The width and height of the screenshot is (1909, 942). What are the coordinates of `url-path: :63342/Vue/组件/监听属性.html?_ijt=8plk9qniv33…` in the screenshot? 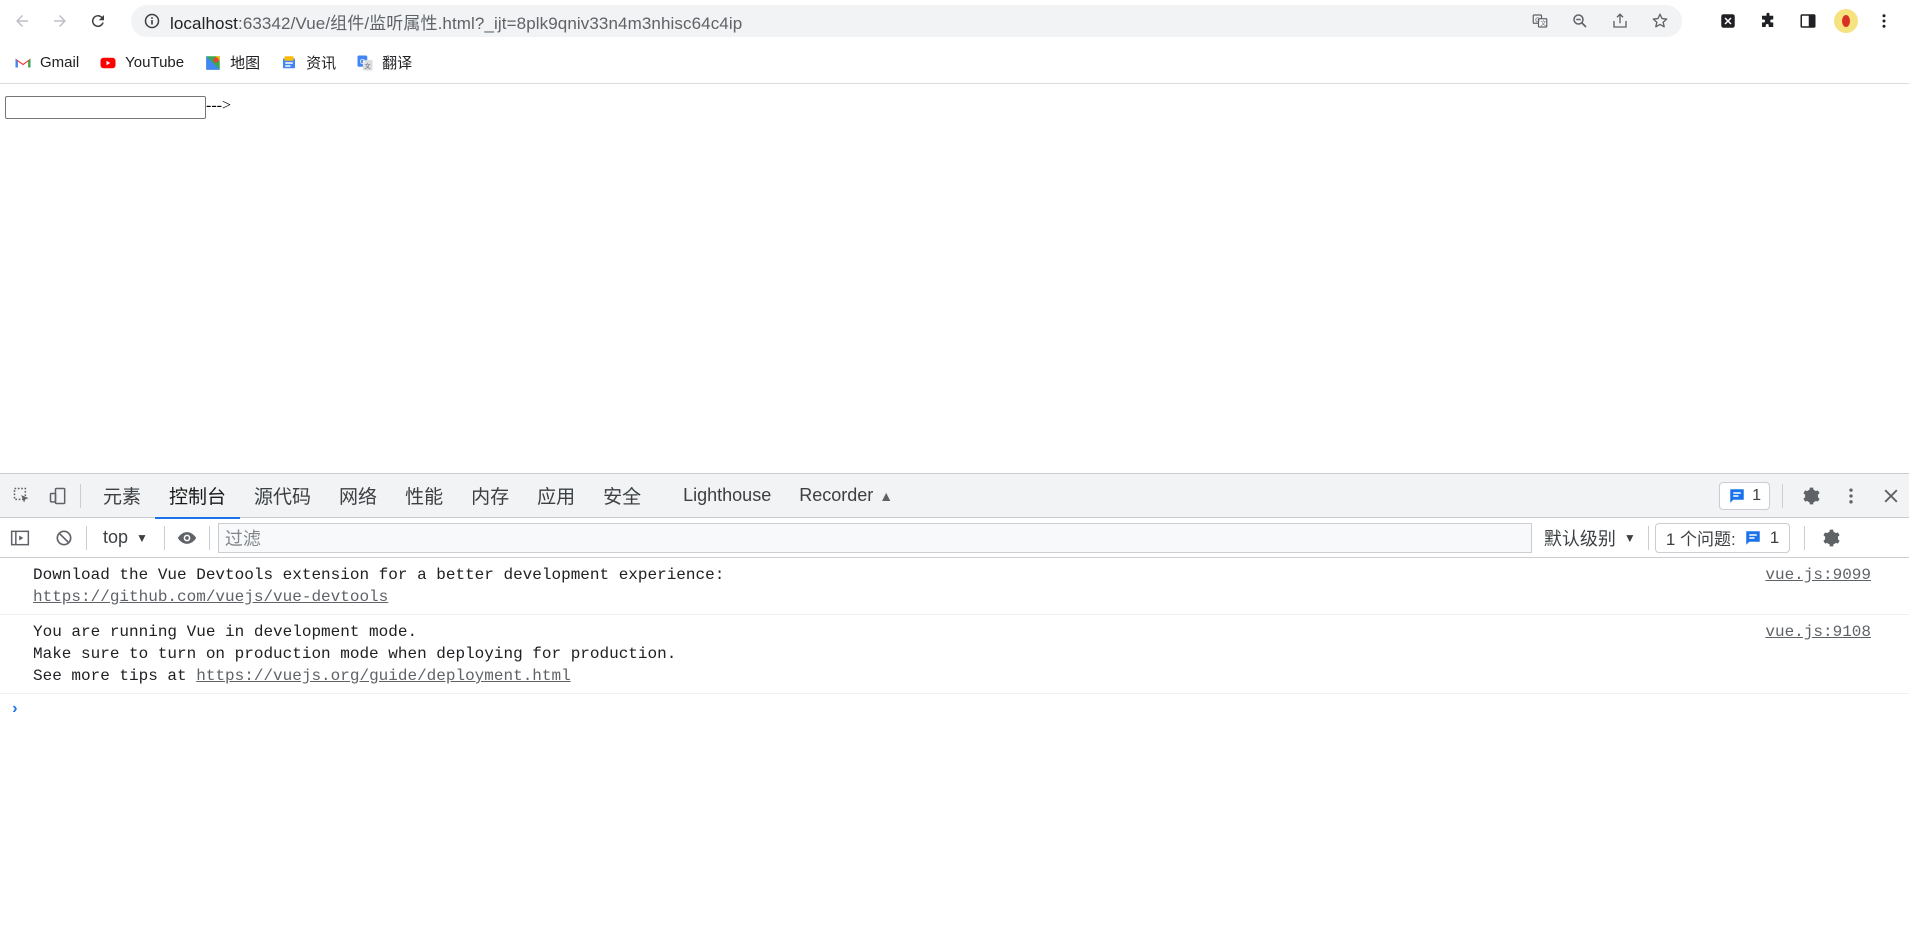 It's located at (490, 23).